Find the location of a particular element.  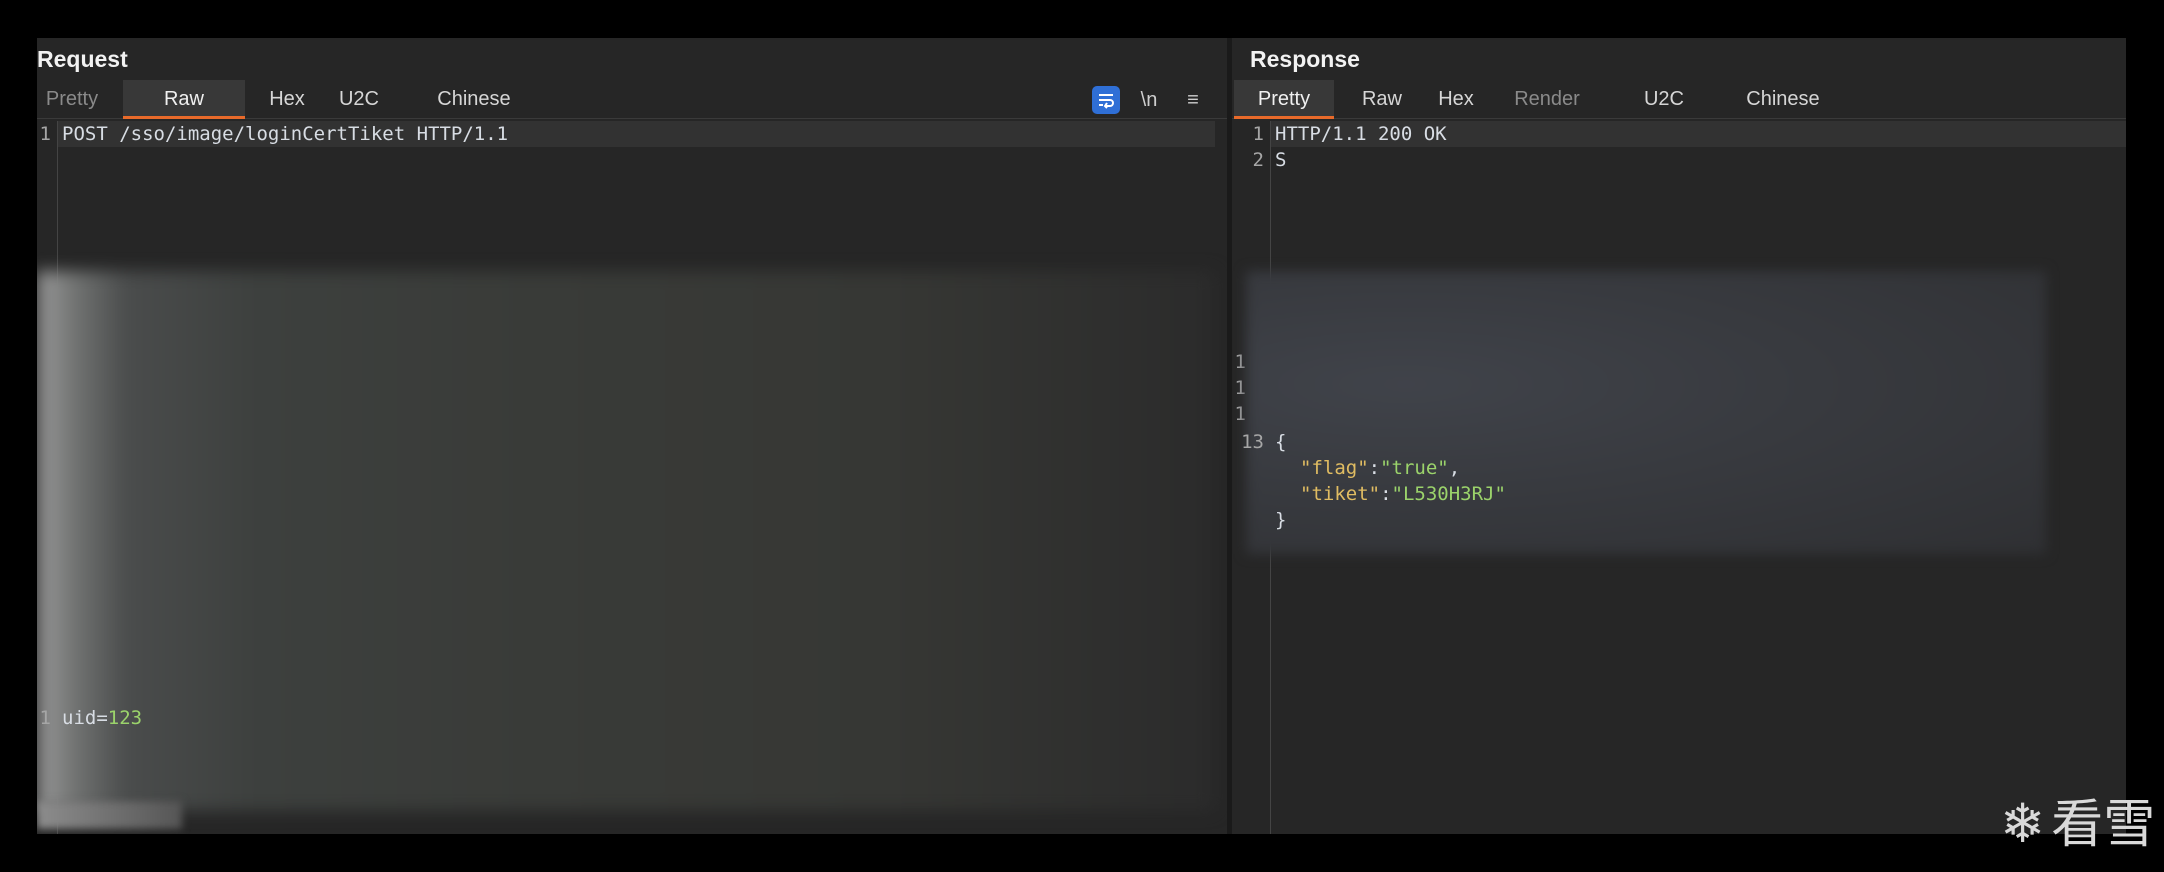

request-line-number: 1 is located at coordinates (45, 134).